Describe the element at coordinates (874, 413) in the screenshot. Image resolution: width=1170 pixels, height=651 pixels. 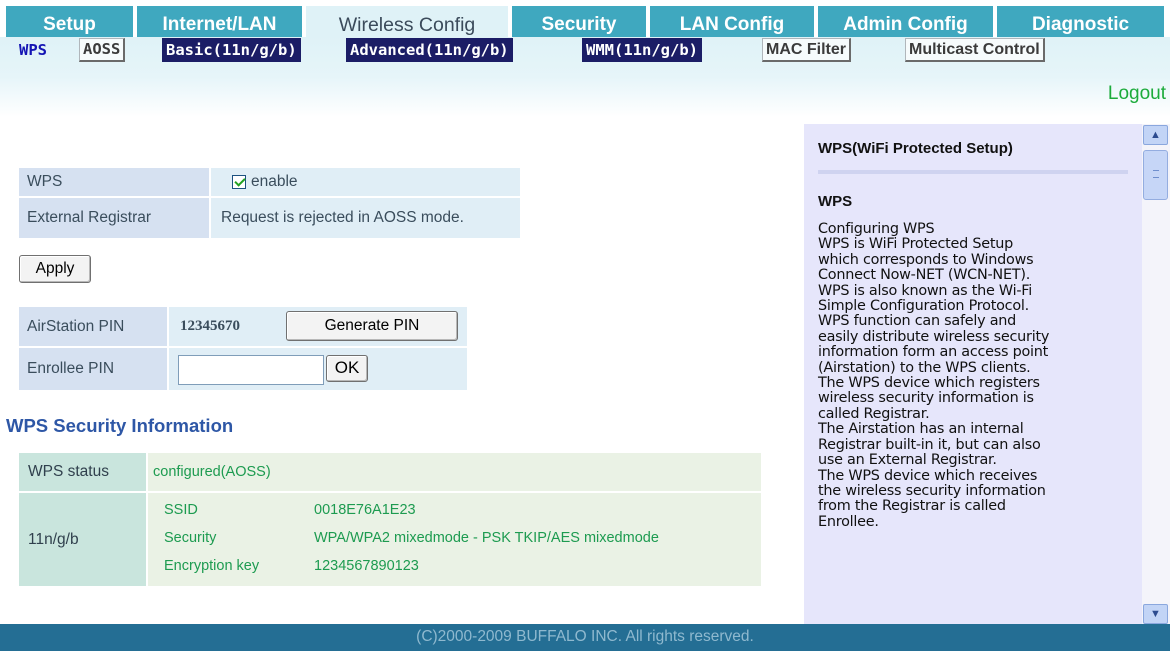
I see `help-line: called Registrar.` at that location.